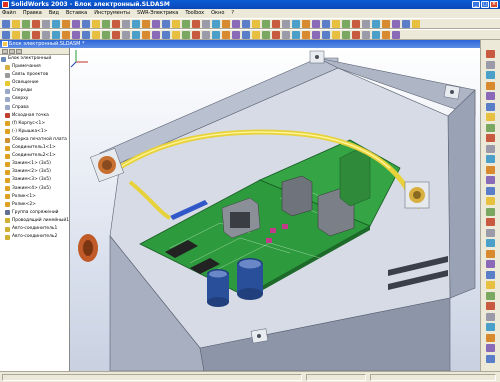  What do you see at coordinates (194, 13) in the screenshot?
I see `menu-item: Toolbox` at bounding box center [194, 13].